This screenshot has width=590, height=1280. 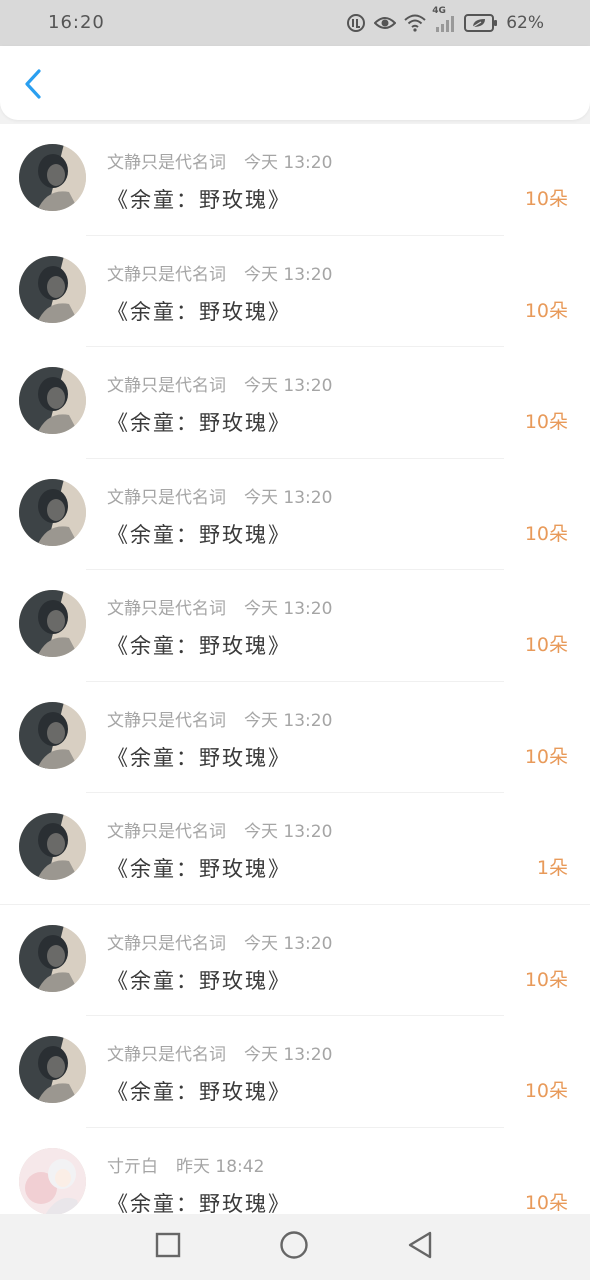 What do you see at coordinates (295, 23) in the screenshot?
I see `status-bar: 16:20 4G 62%` at bounding box center [295, 23].